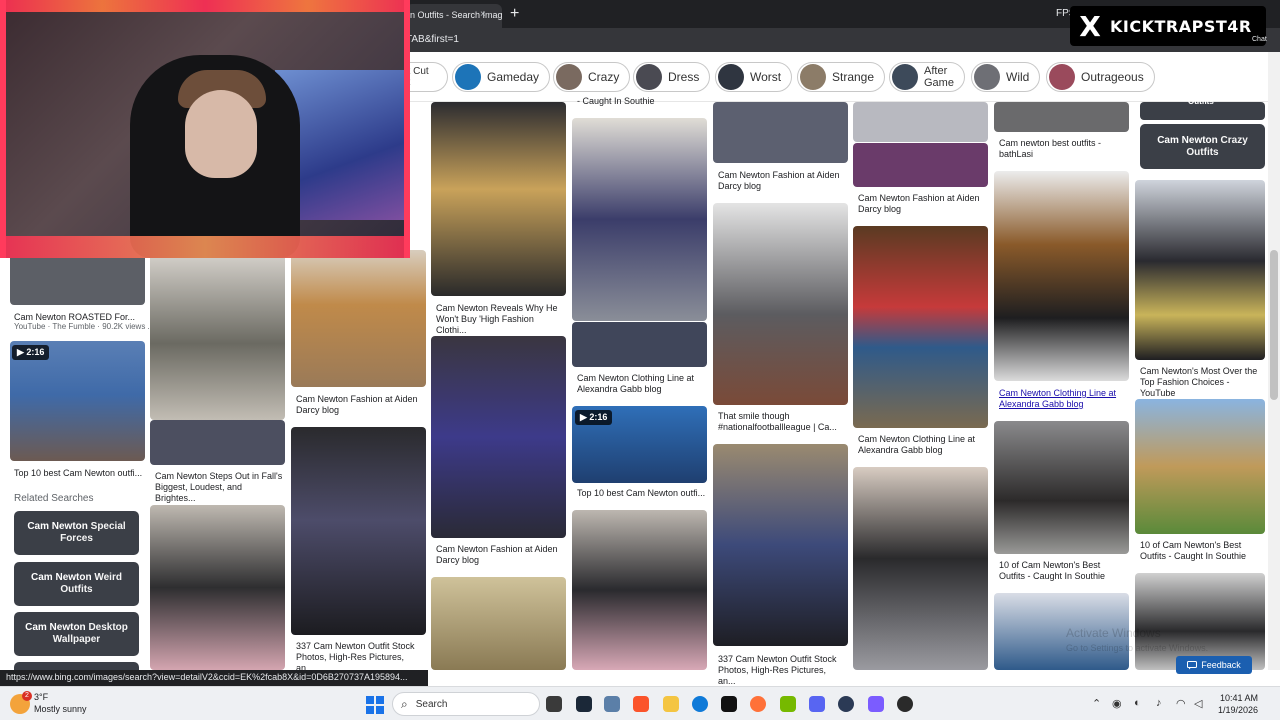  I want to click on webcam-streamer-face, so click(221, 134).